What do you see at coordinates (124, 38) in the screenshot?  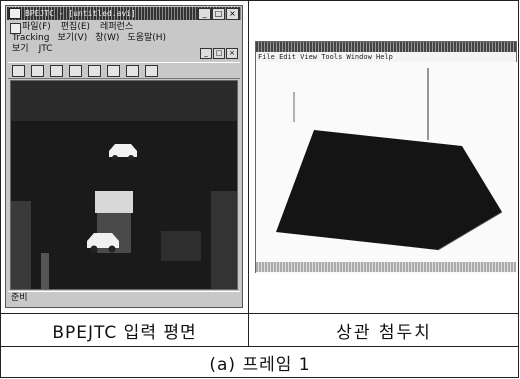 I see `menu-row-2: Tracking 보기(V) 창(W) 도움말(H)` at bounding box center [124, 38].